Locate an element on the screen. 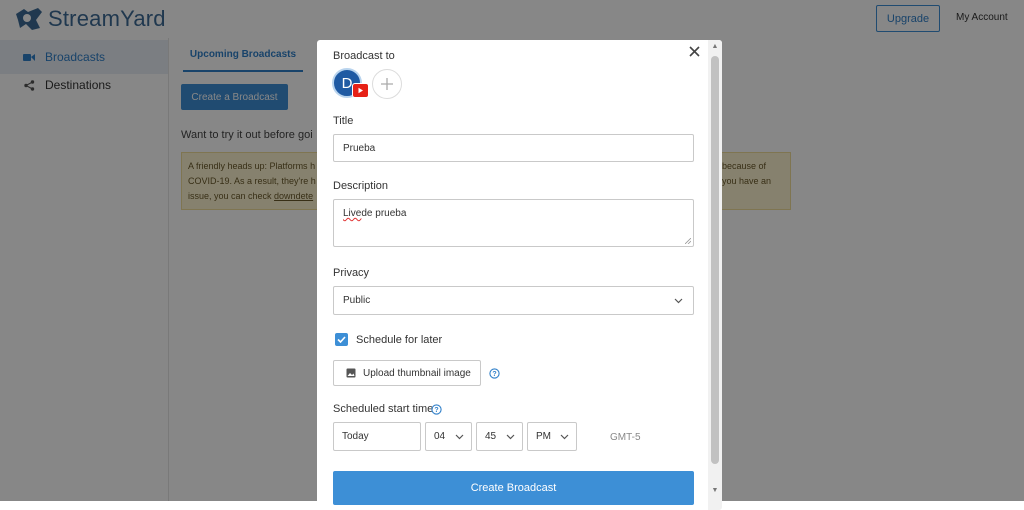 The height and width of the screenshot is (510, 1024). upload-thumbnail-button: Upload thumbnail image is located at coordinates (407, 373).